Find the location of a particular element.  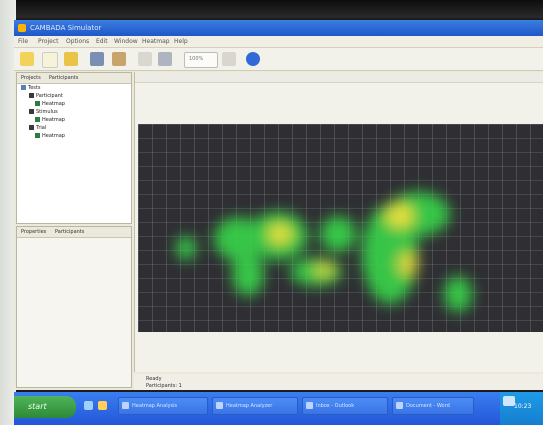

menu-window: Window is located at coordinates (126, 41).